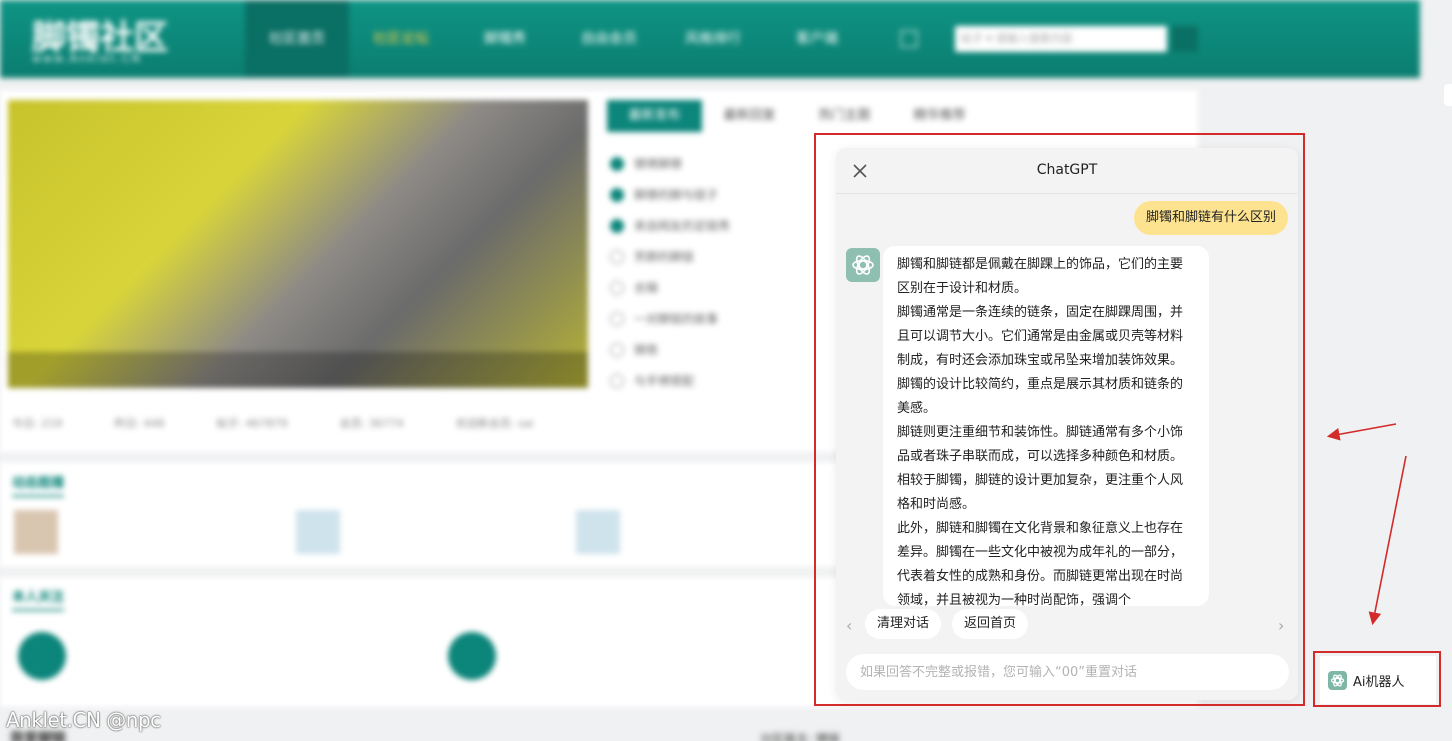  I want to click on stat-yesterday: 昨日: 448, so click(139, 423).